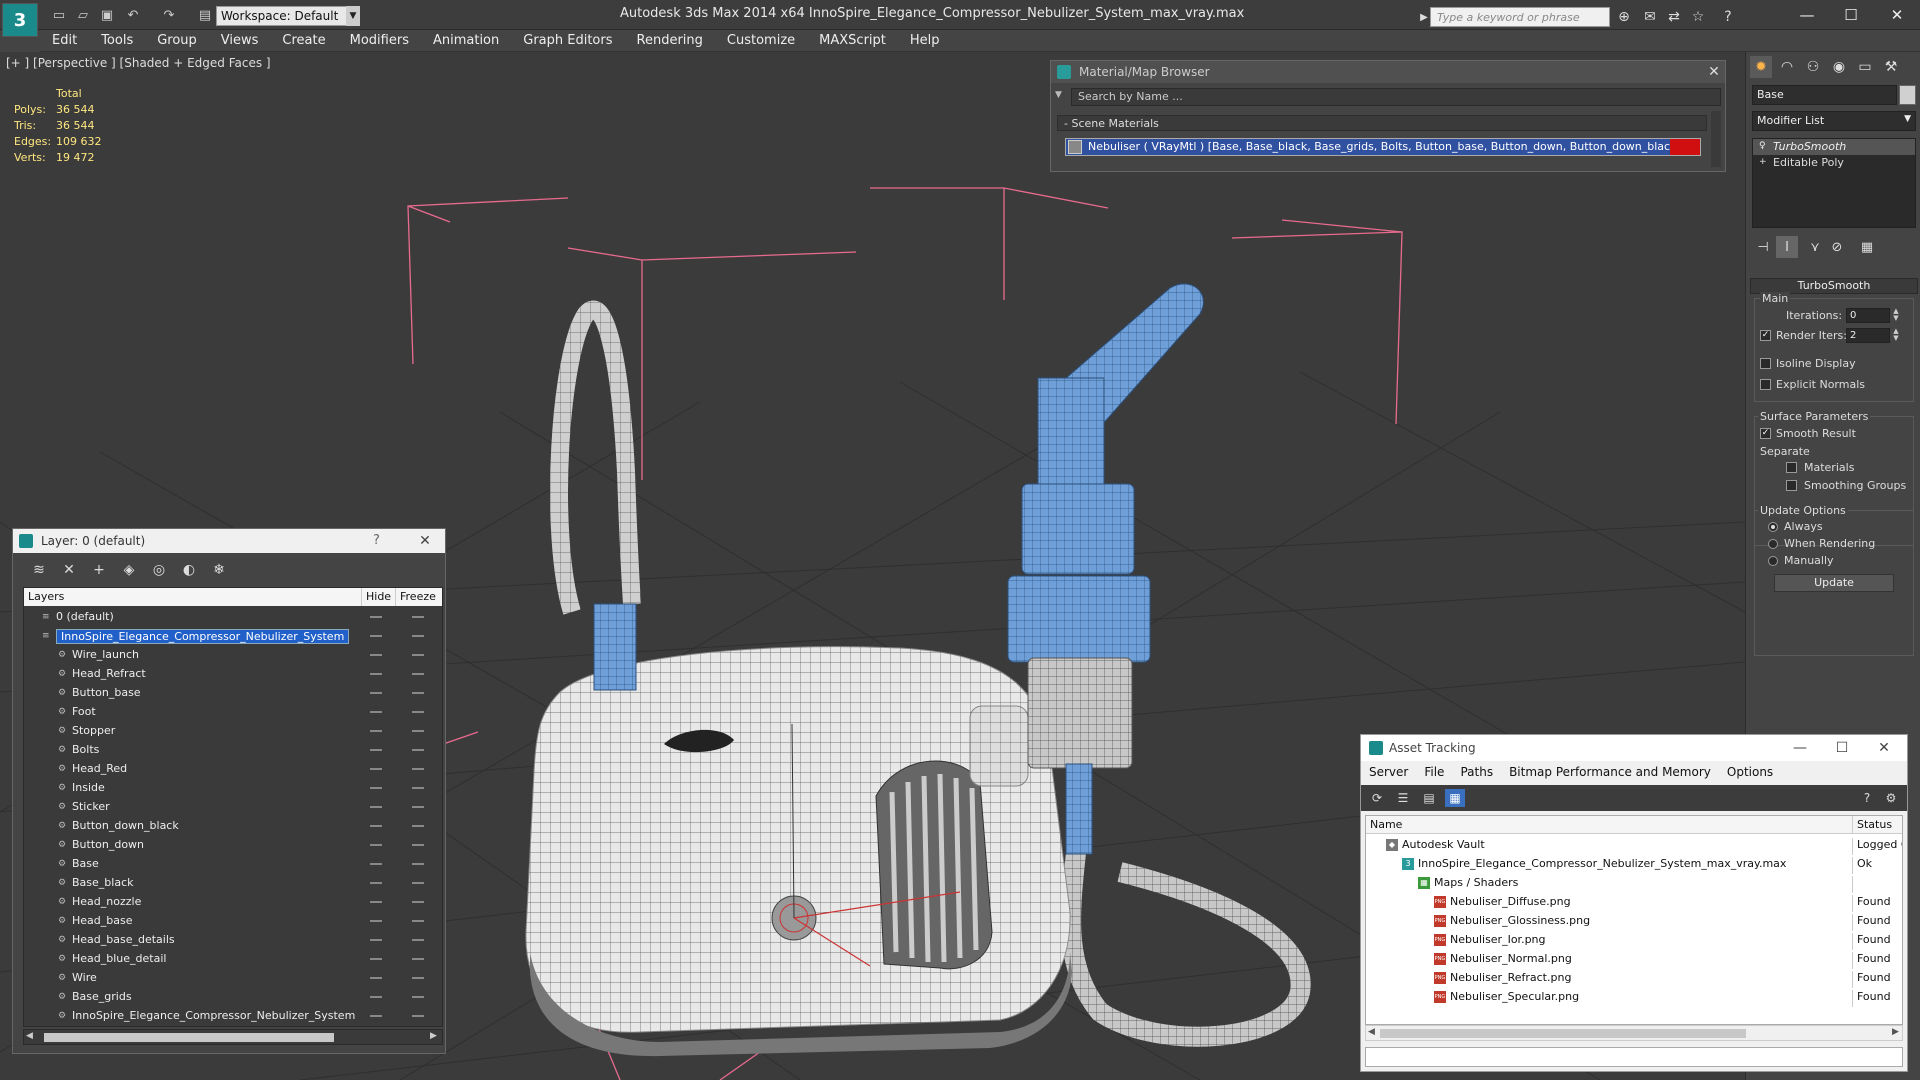 The image size is (1920, 1080). I want to click on chevron-down-icon: ▼, so click(353, 16).